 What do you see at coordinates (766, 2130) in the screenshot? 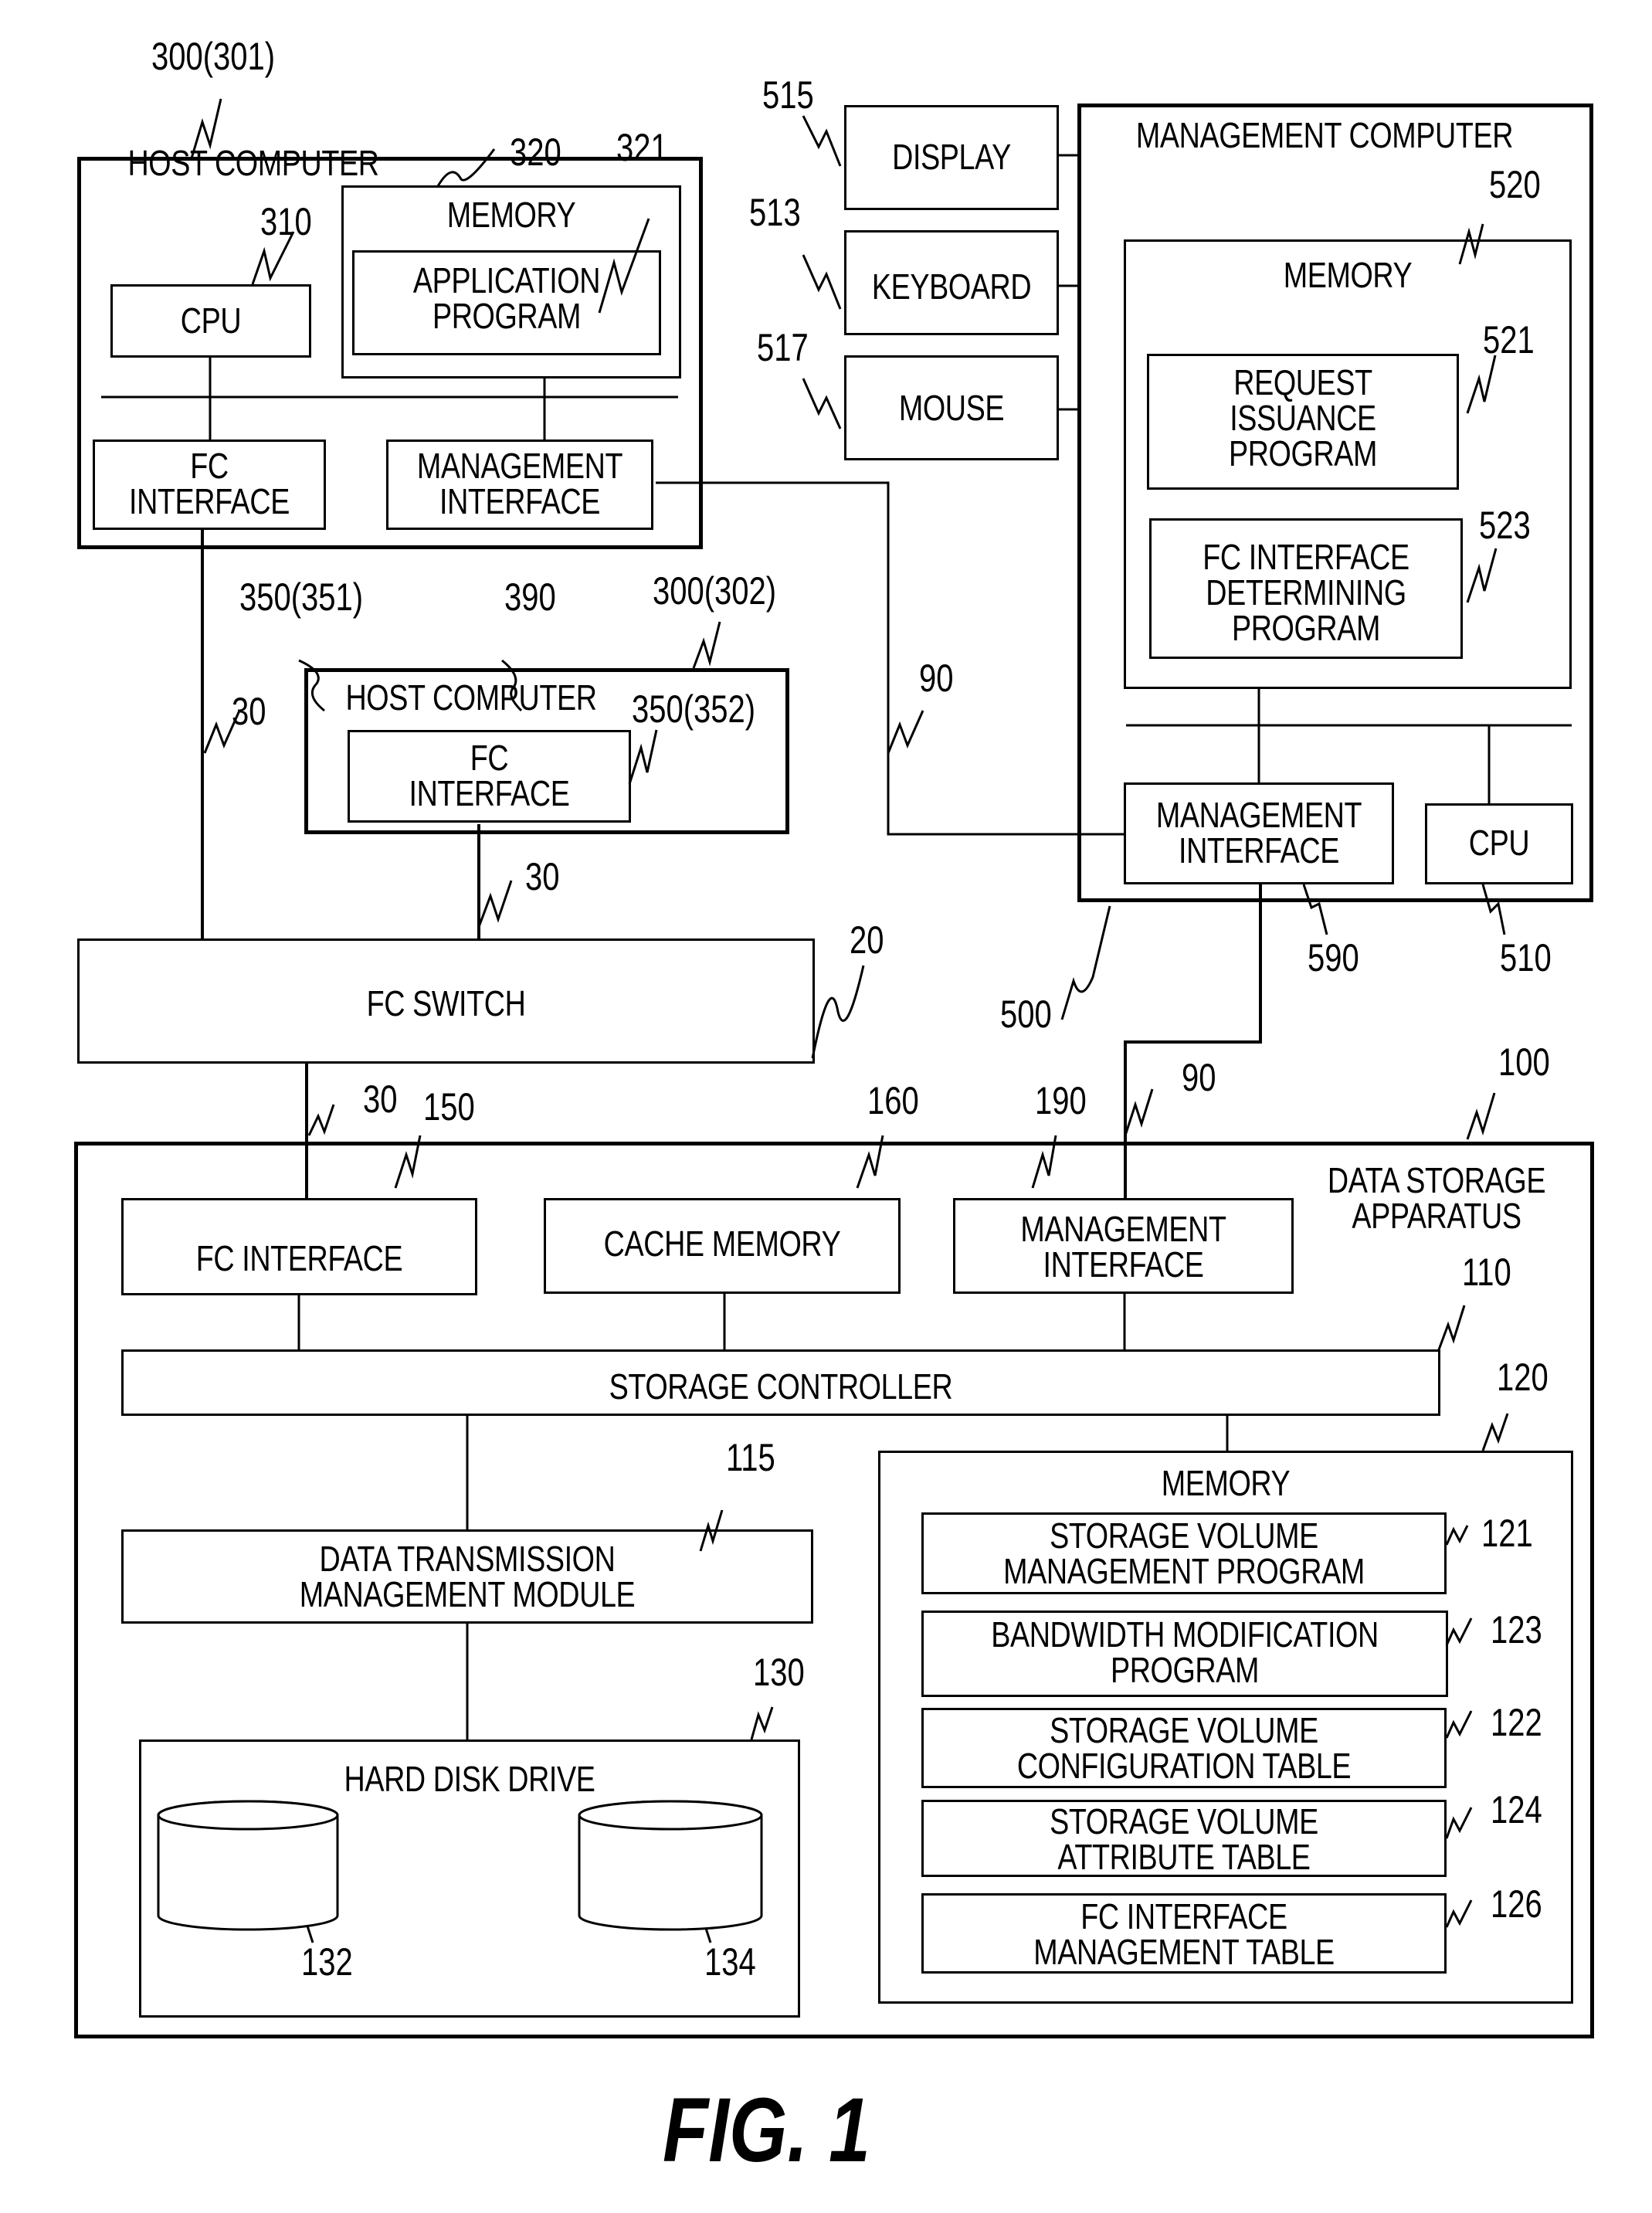
I see `figure-caption: FIG. 1` at bounding box center [766, 2130].